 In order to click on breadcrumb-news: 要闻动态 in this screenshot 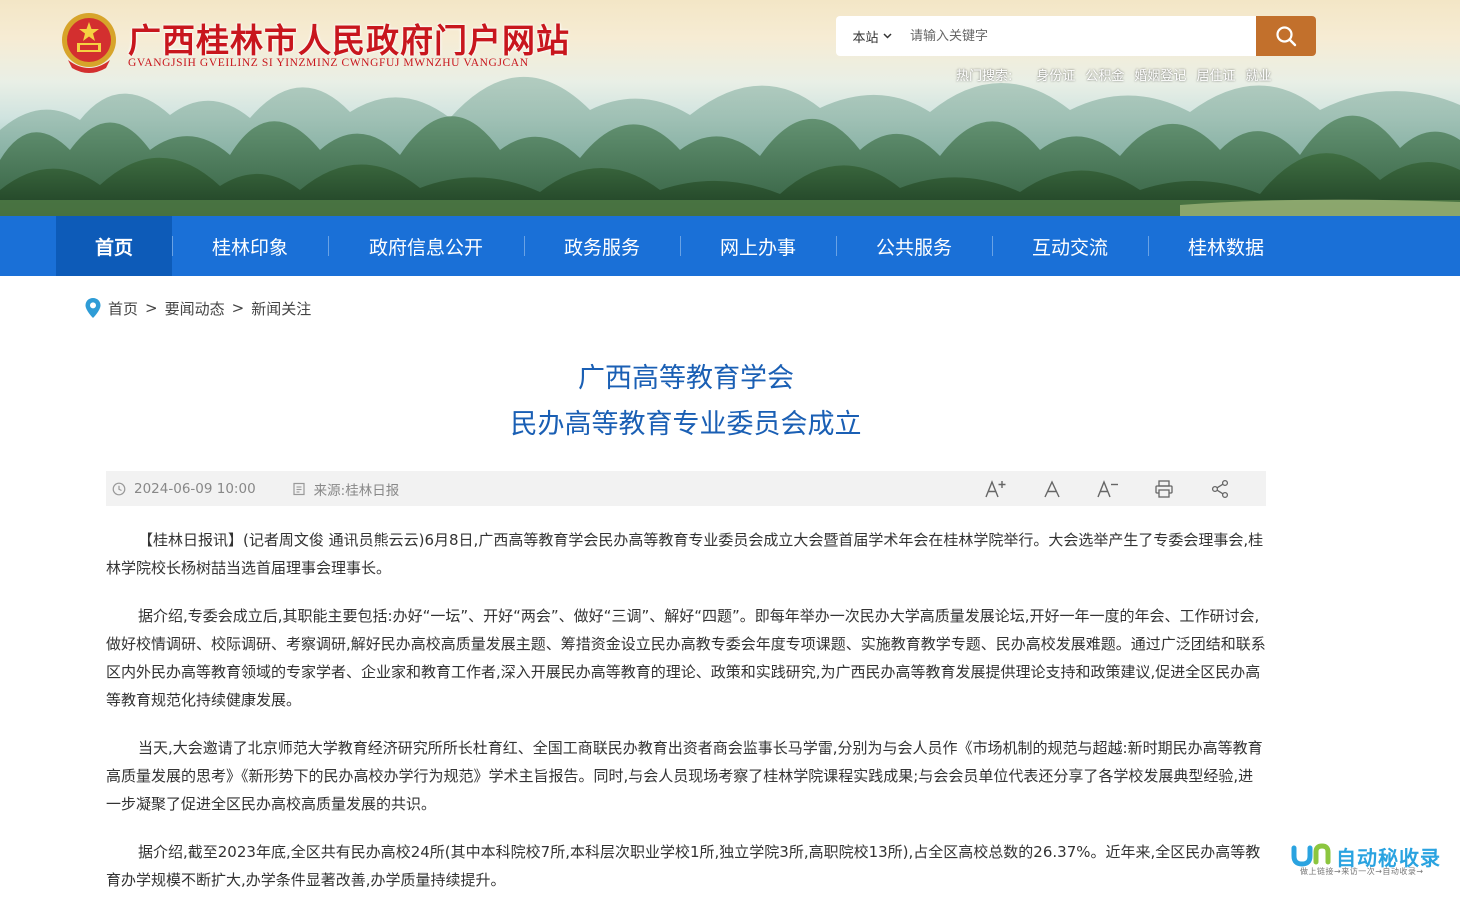, I will do `click(195, 308)`.